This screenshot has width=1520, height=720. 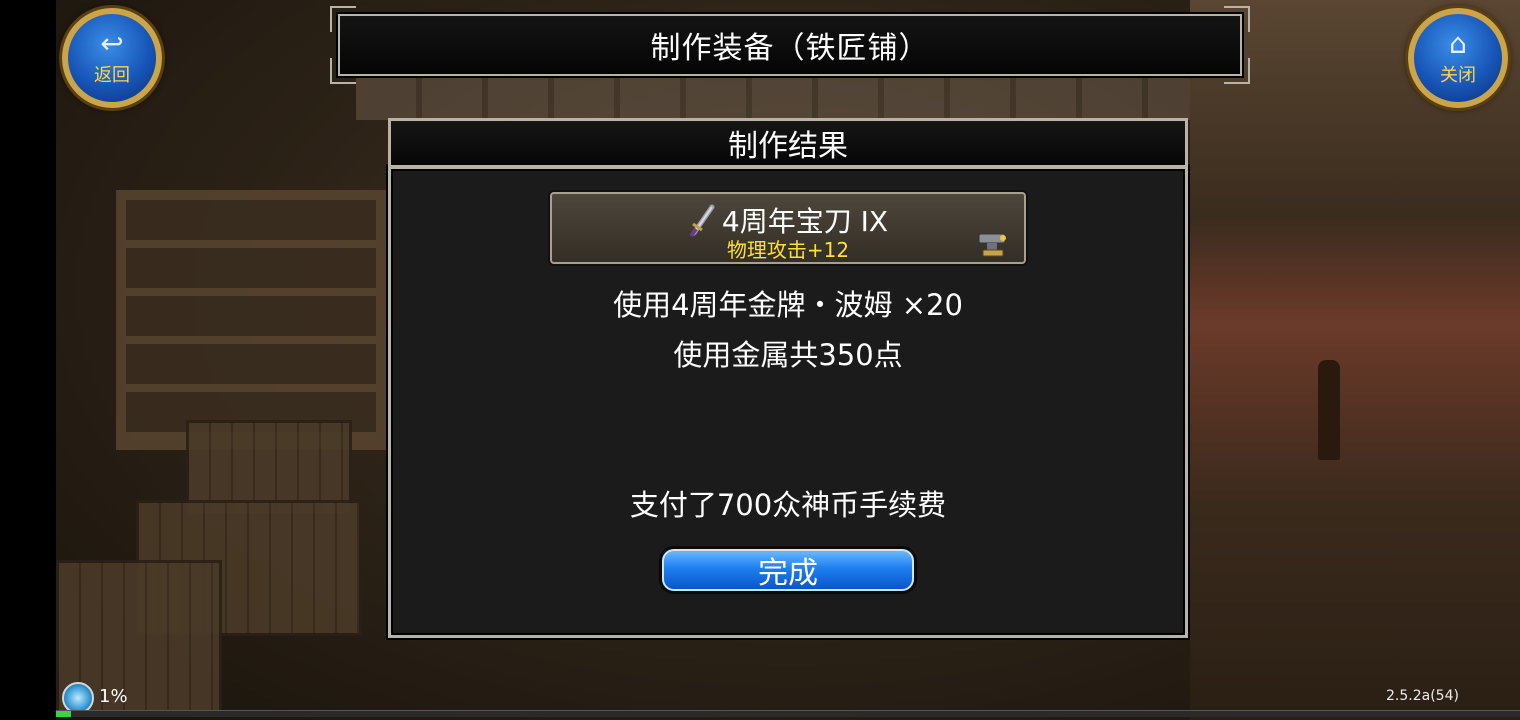 What do you see at coordinates (788, 505) in the screenshot?
I see `fee-paid-text: 支付了700众神币手续费` at bounding box center [788, 505].